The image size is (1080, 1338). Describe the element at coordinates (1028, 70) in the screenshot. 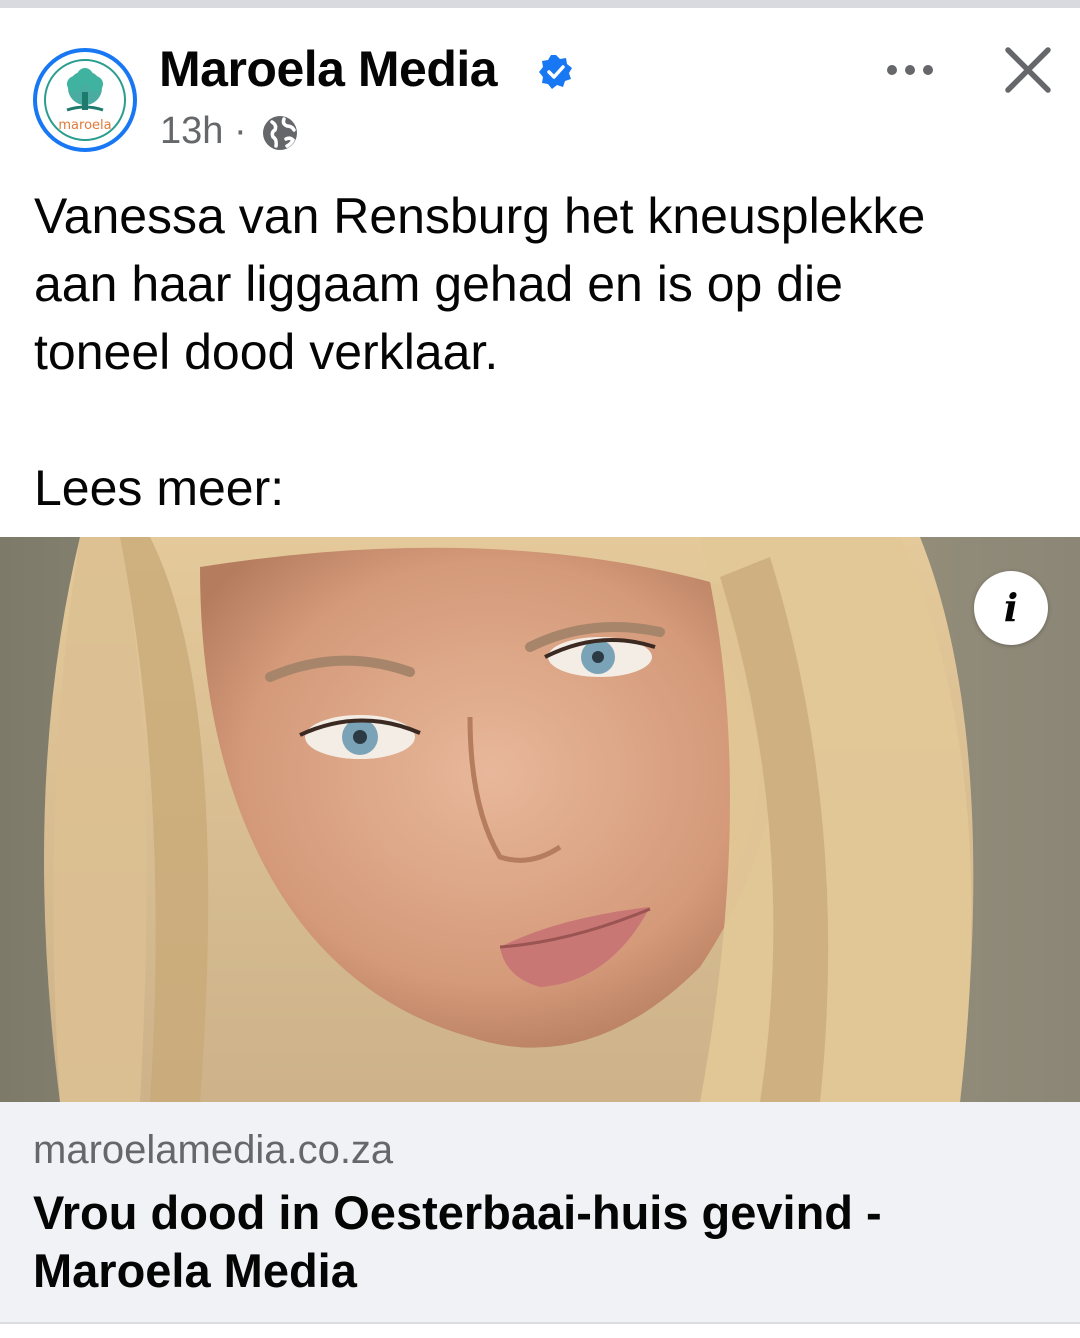

I see `close-icon` at that location.